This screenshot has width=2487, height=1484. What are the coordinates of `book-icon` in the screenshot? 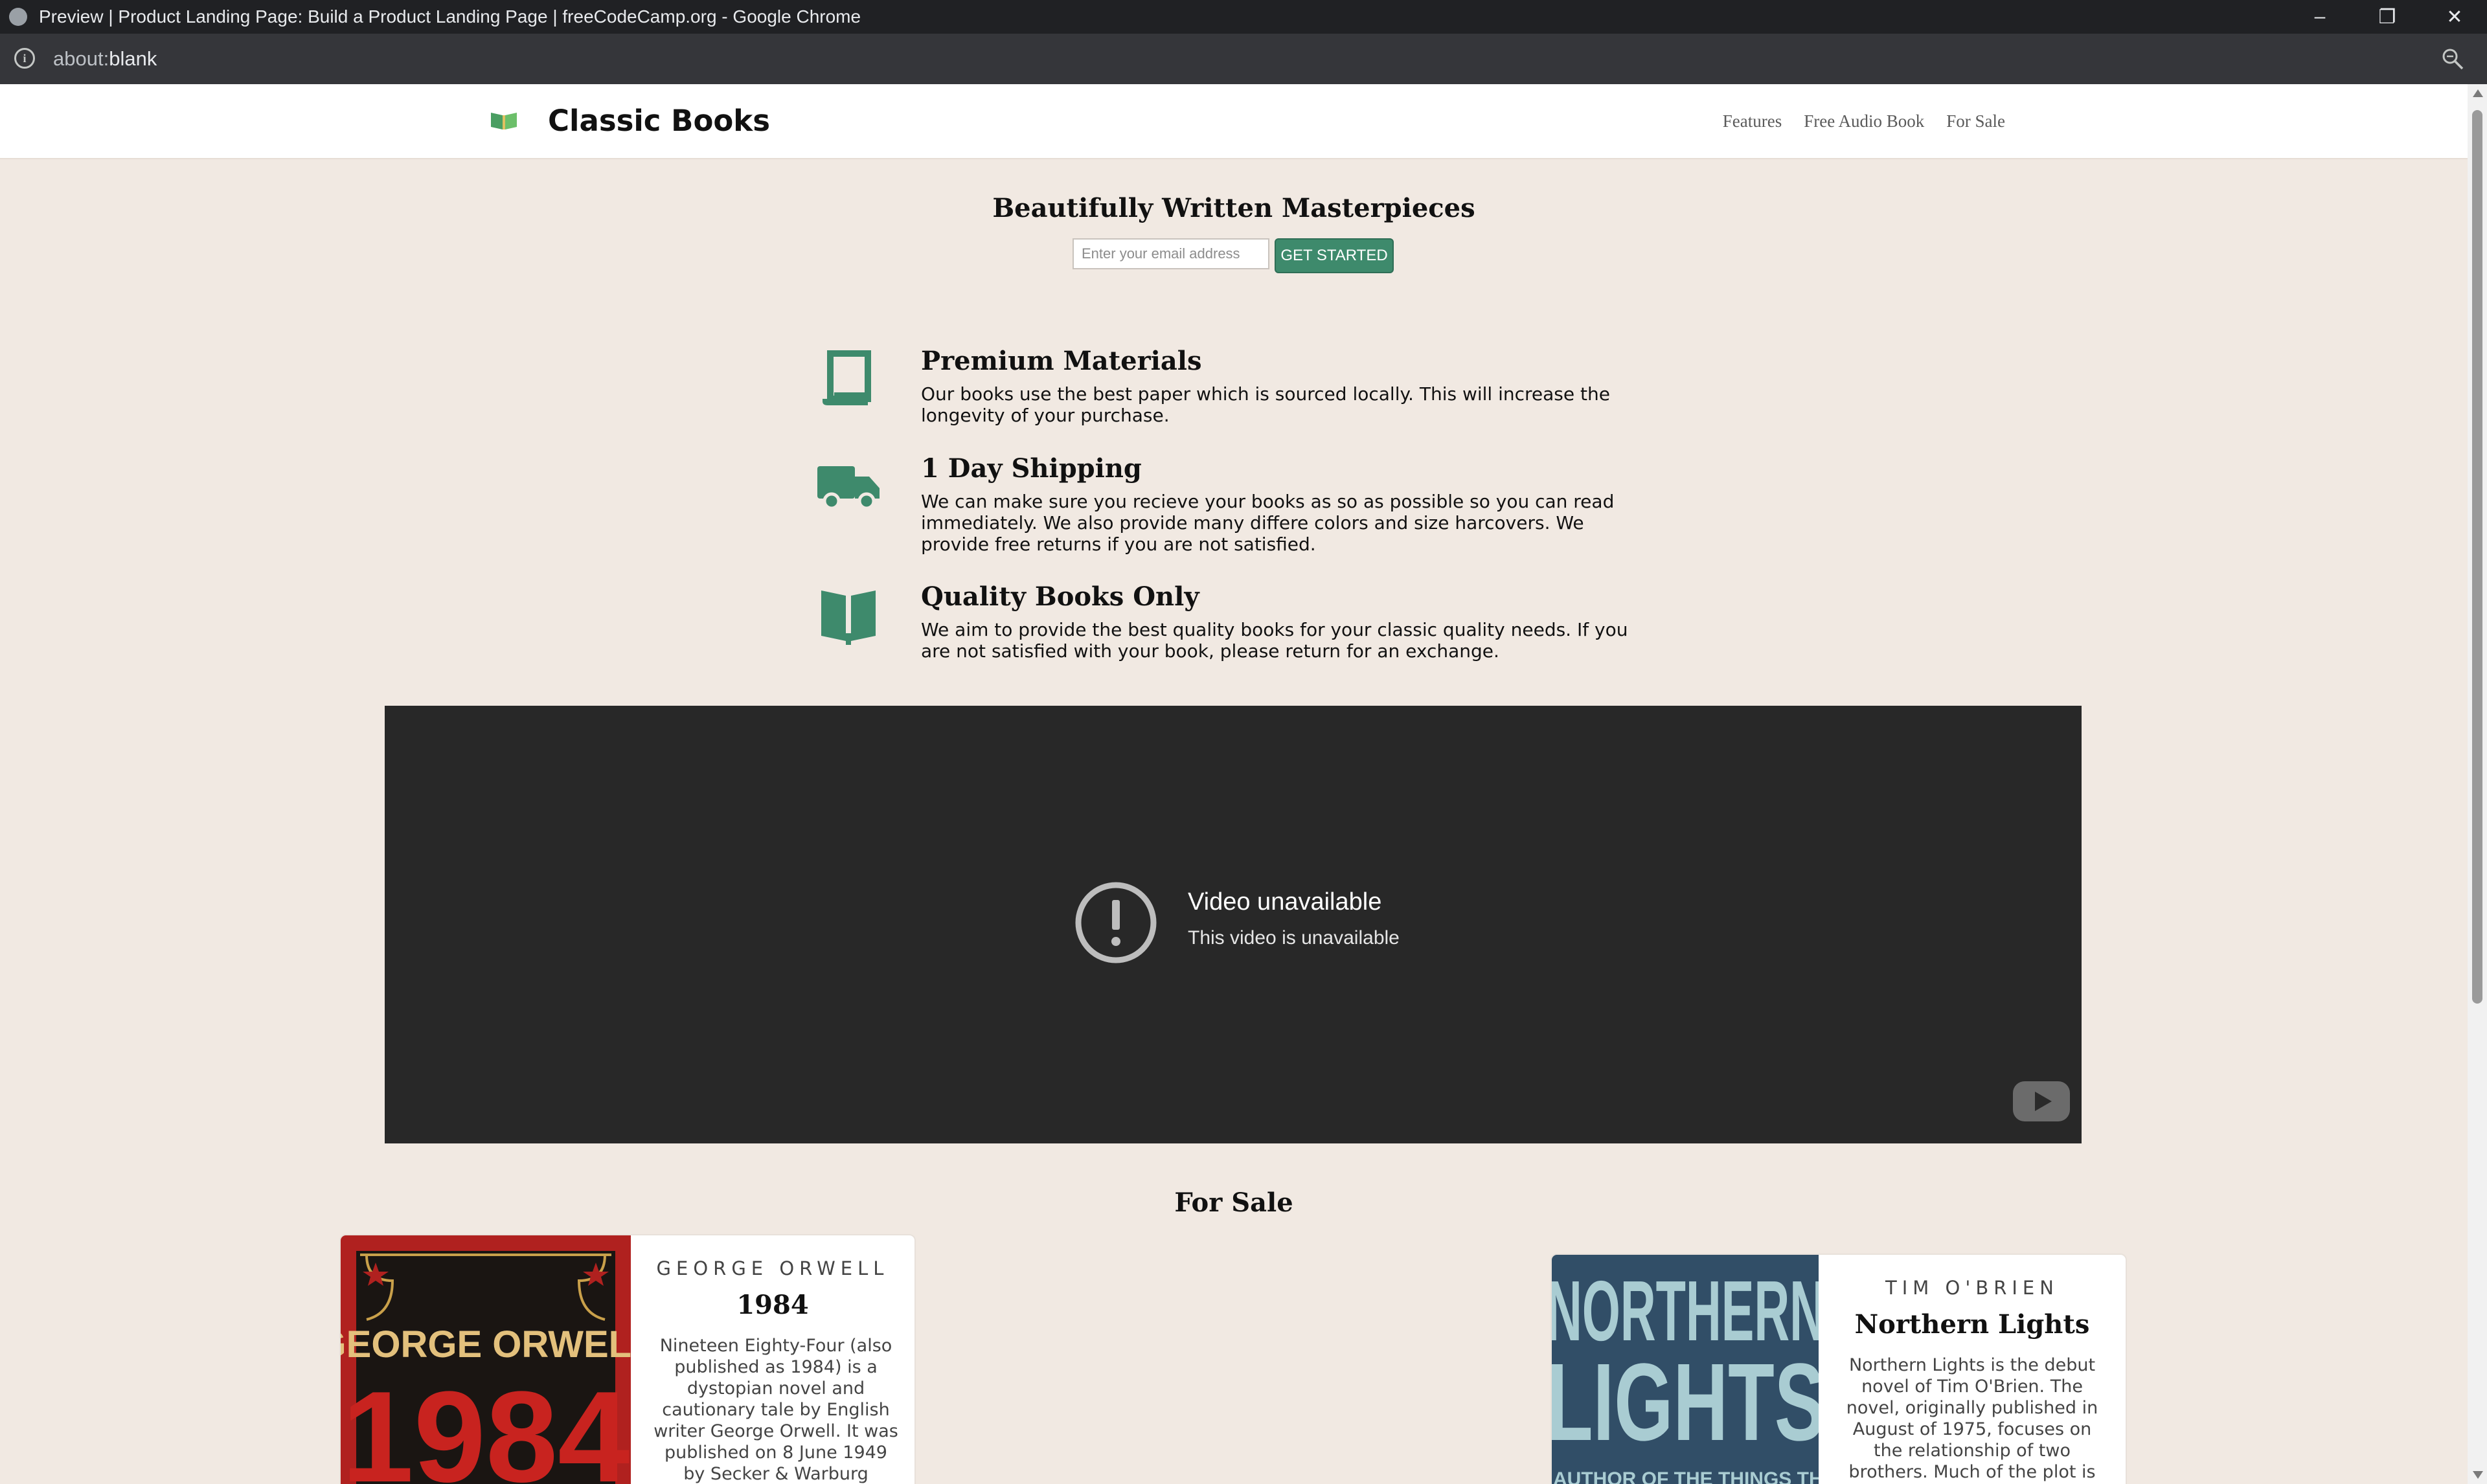 It's located at (848, 617).